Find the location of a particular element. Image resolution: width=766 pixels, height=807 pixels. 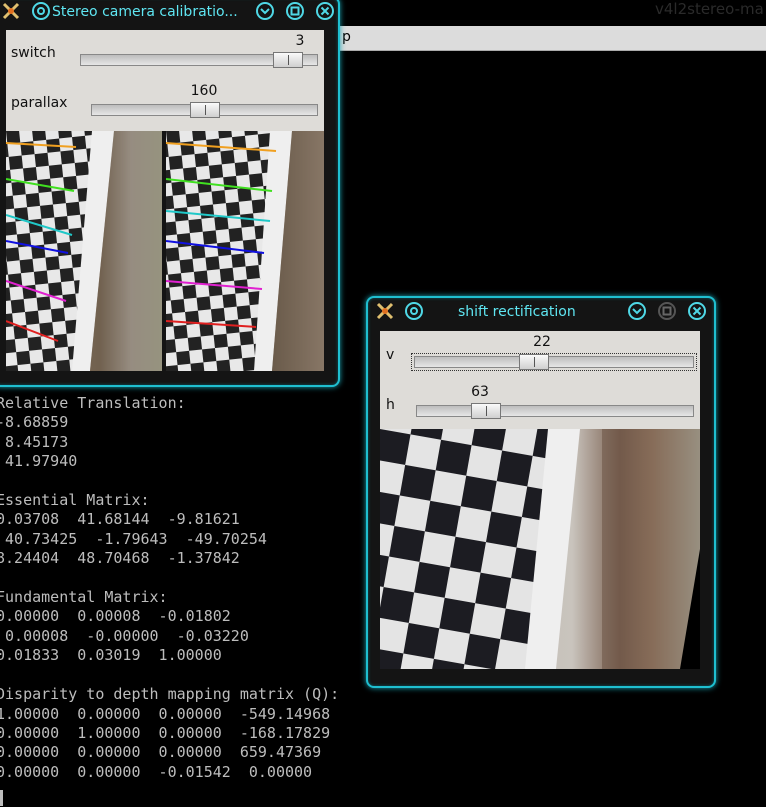

terminal-line: Essential Matrix: is located at coordinates (75, 500).